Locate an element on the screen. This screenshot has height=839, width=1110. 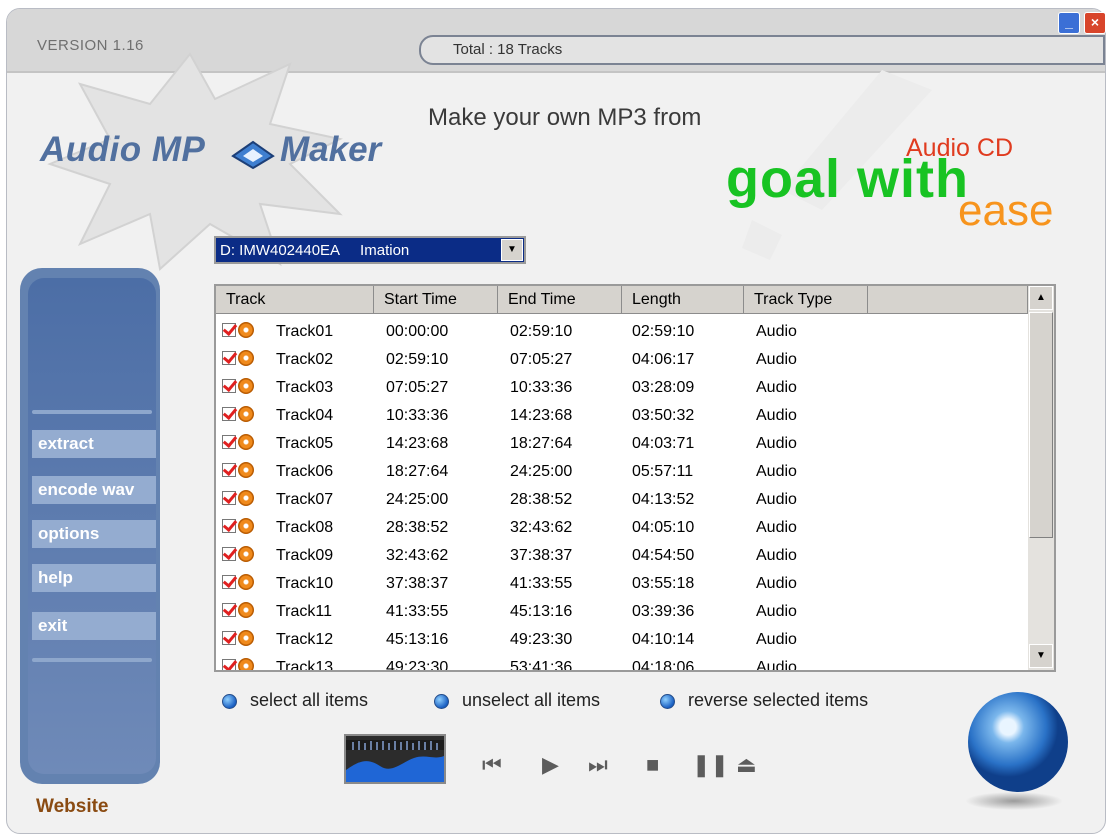
table-row: Track04 10:33:36 14:23:68 03:50:32 Audio is located at coordinates (622, 416).